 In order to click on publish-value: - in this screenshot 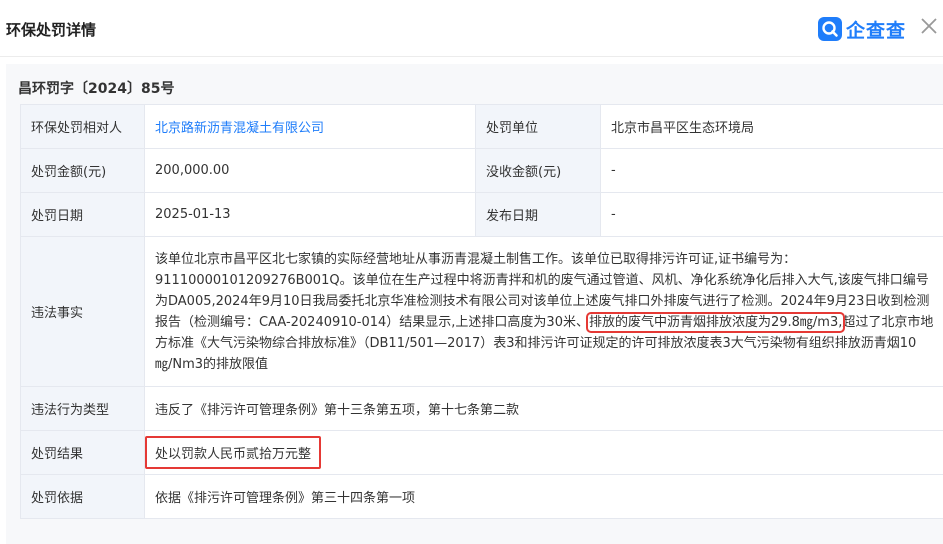, I will do `click(772, 215)`.